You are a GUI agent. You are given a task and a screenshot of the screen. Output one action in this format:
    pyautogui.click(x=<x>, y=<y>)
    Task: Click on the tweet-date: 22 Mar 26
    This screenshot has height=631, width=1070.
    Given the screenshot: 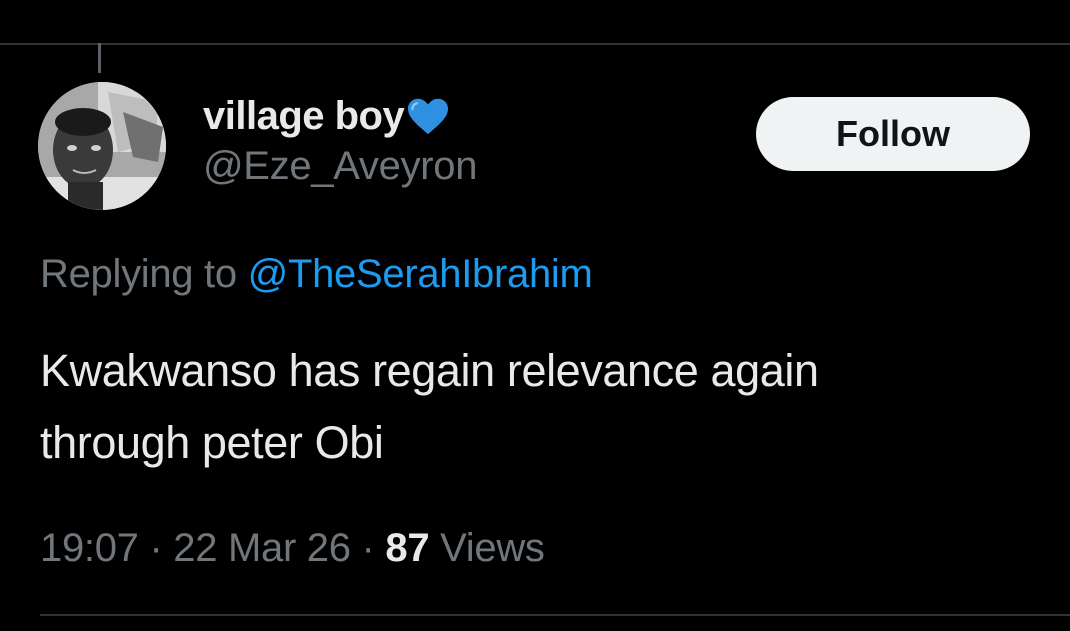 What is the action you would take?
    pyautogui.click(x=262, y=548)
    